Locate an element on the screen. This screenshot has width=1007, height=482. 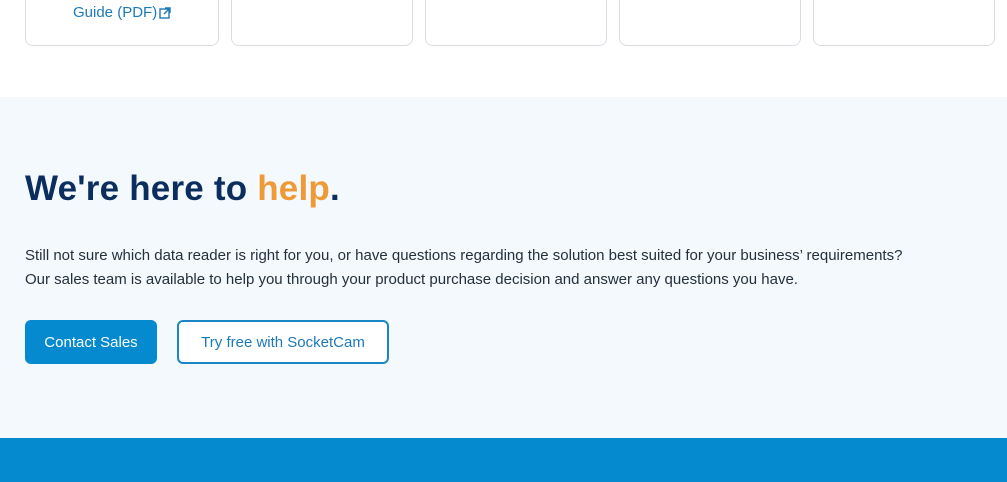
guide-pdf-link-label: Guide (PDF) is located at coordinates (115, 12).